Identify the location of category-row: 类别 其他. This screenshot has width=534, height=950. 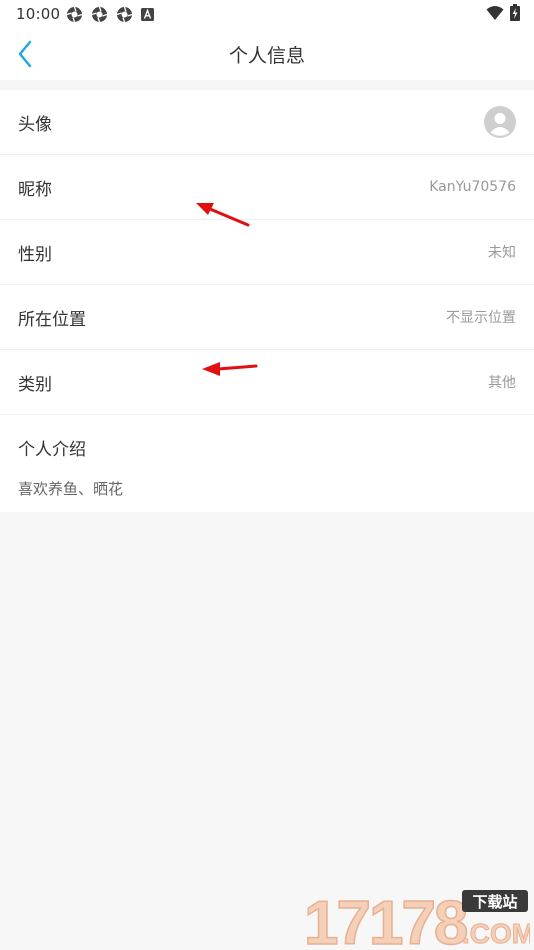
(267, 382).